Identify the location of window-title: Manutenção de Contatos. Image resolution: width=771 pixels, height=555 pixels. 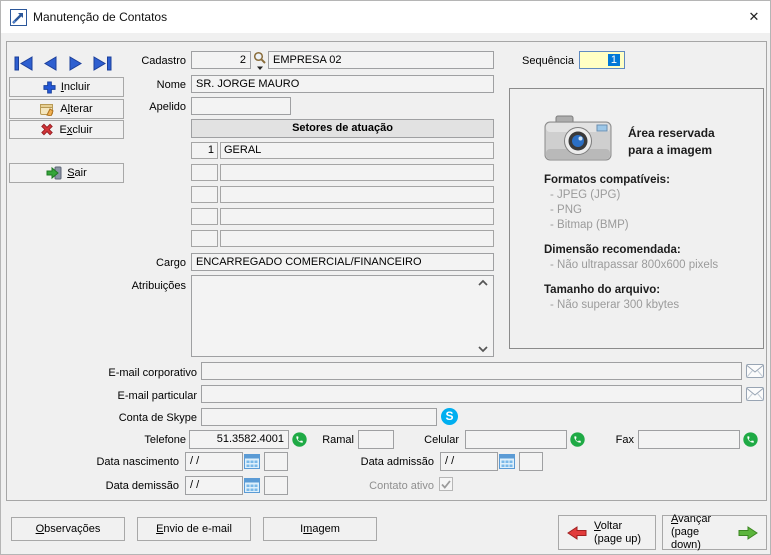
(100, 17).